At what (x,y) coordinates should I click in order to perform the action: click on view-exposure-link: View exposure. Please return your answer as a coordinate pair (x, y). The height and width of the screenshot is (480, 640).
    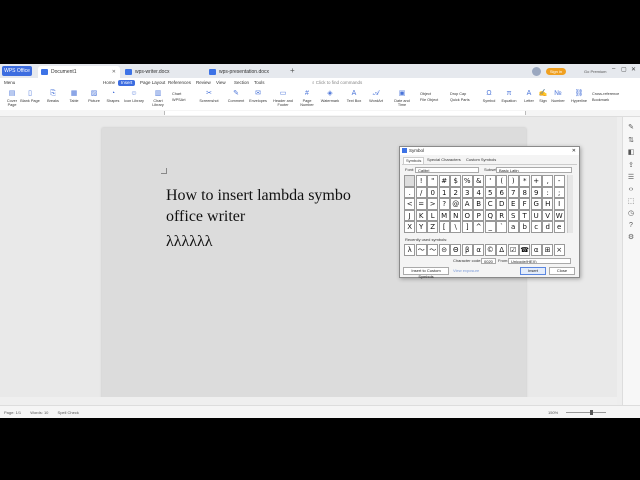
    Looking at the image, I should click on (466, 271).